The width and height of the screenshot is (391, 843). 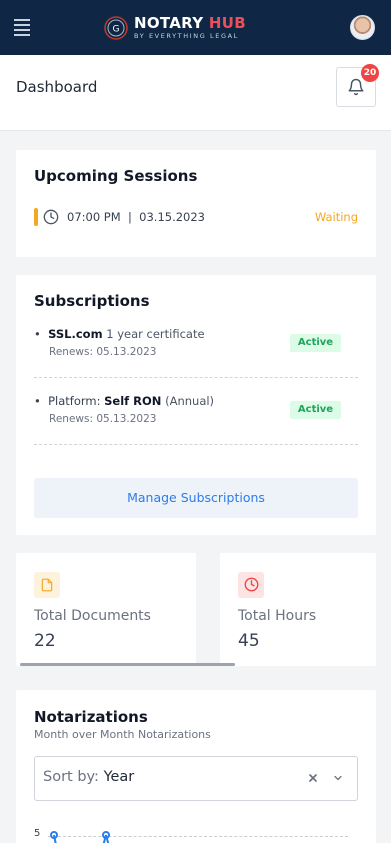 What do you see at coordinates (362, 27) in the screenshot?
I see `user-avatar` at bounding box center [362, 27].